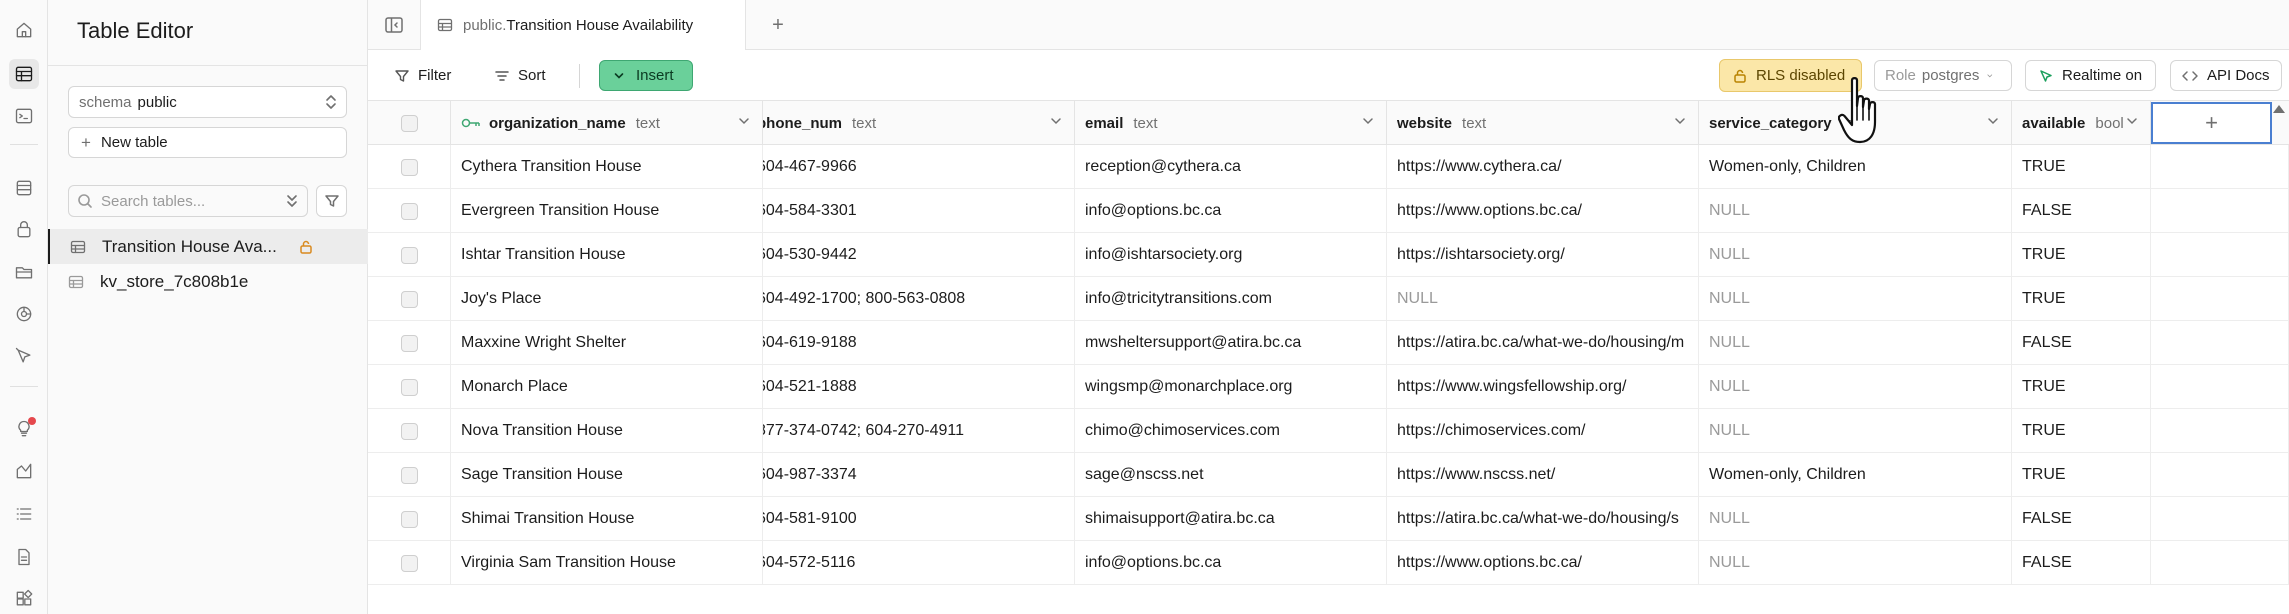  What do you see at coordinates (1855, 123) in the screenshot?
I see `column-header-service-category: service_category te` at bounding box center [1855, 123].